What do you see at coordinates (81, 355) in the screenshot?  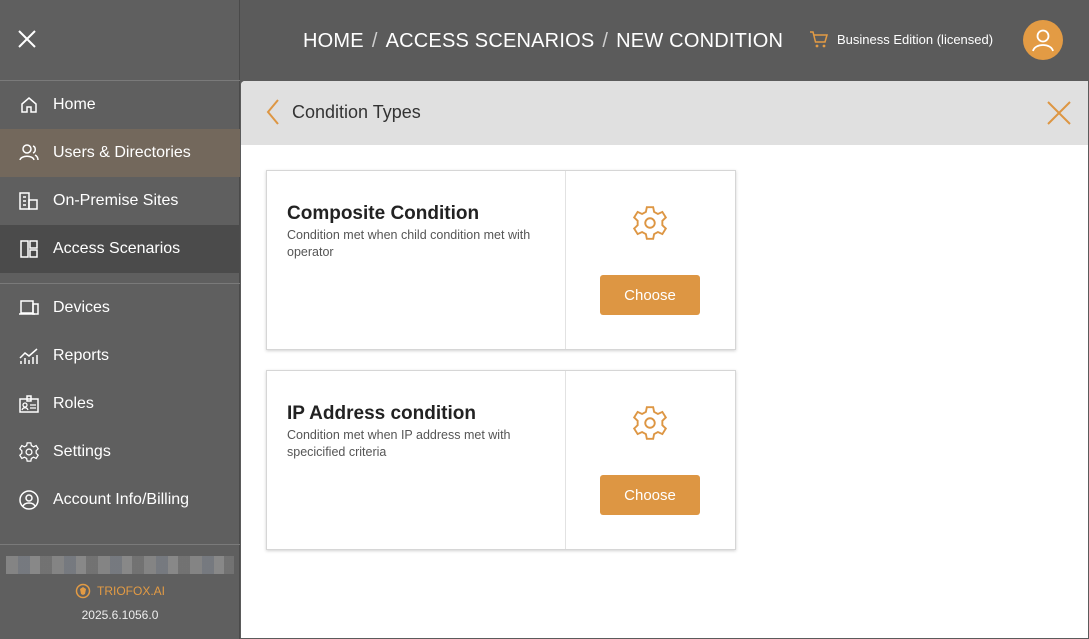 I see `sidebar-item-label: Reports` at bounding box center [81, 355].